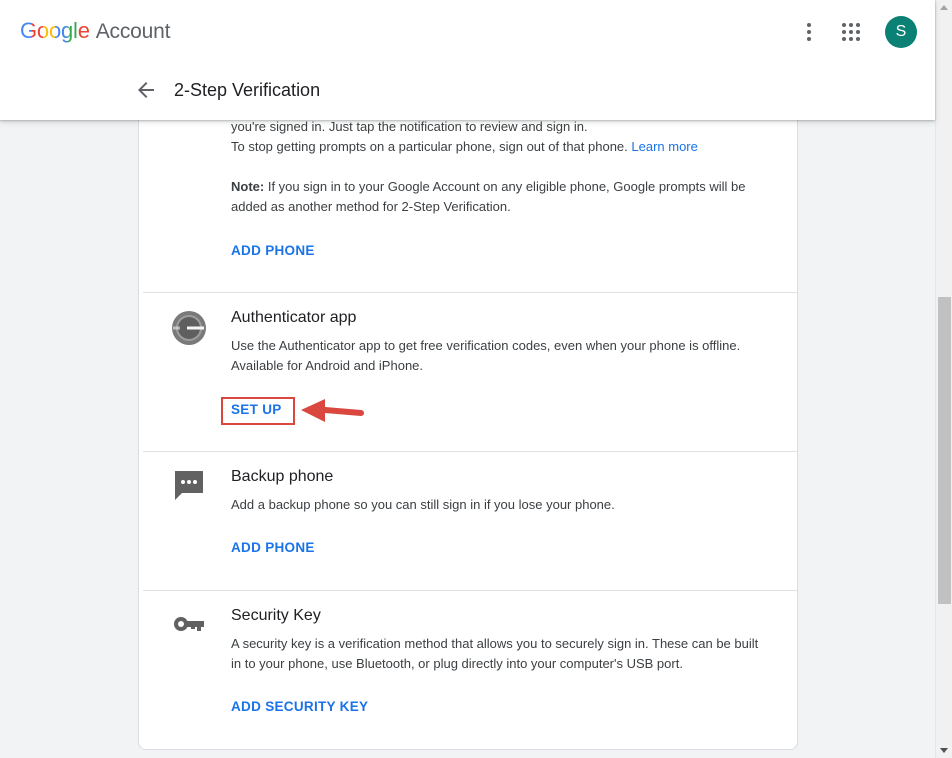 The image size is (952, 758). Describe the element at coordinates (146, 90) in the screenshot. I see `arrow-left-icon` at that location.